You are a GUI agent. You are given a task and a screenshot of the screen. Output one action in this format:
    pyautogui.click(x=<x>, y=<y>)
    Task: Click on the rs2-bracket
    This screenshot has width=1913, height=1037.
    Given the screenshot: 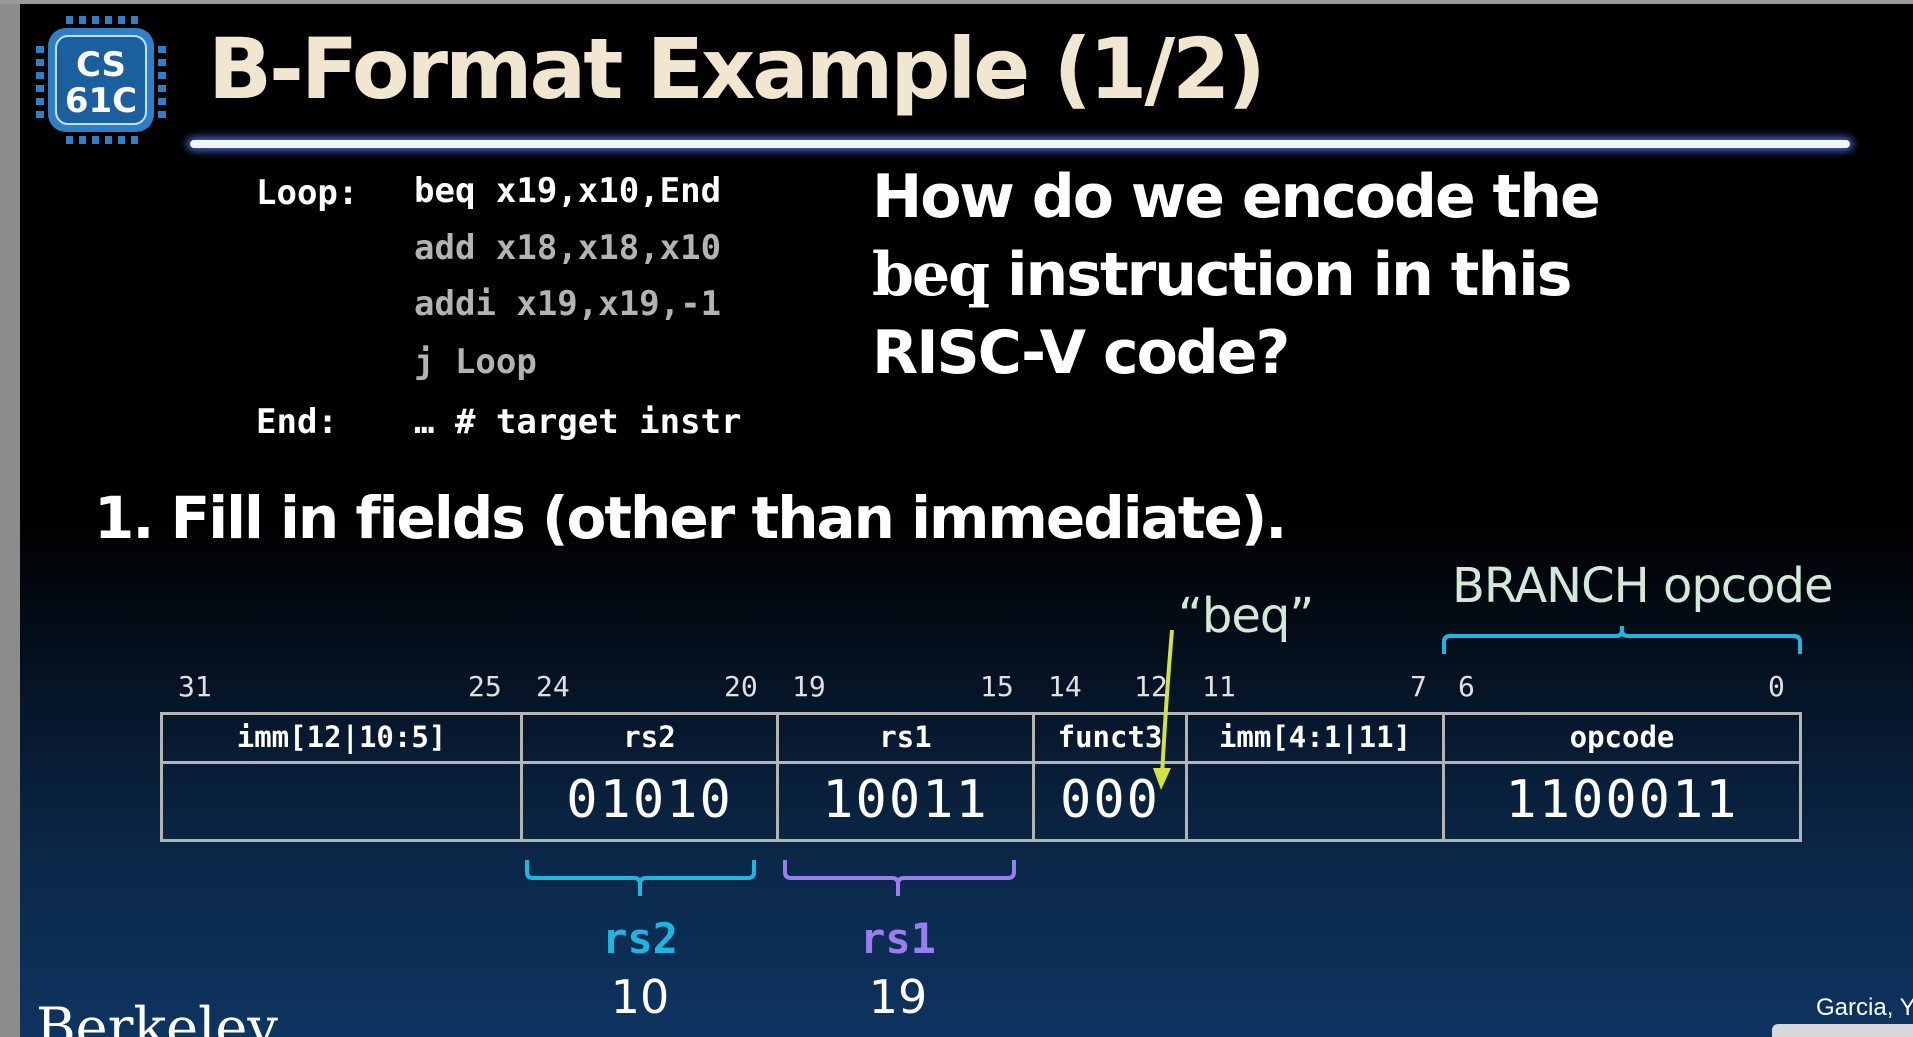 What is the action you would take?
    pyautogui.click(x=640, y=878)
    